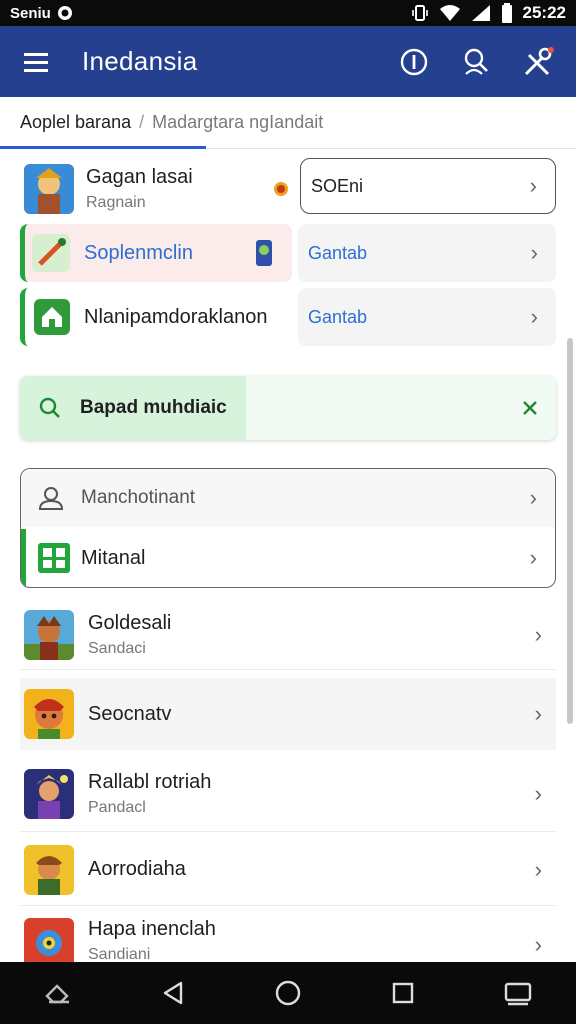 This screenshot has height=1024, width=576. I want to click on close-icon, so click(530, 408).